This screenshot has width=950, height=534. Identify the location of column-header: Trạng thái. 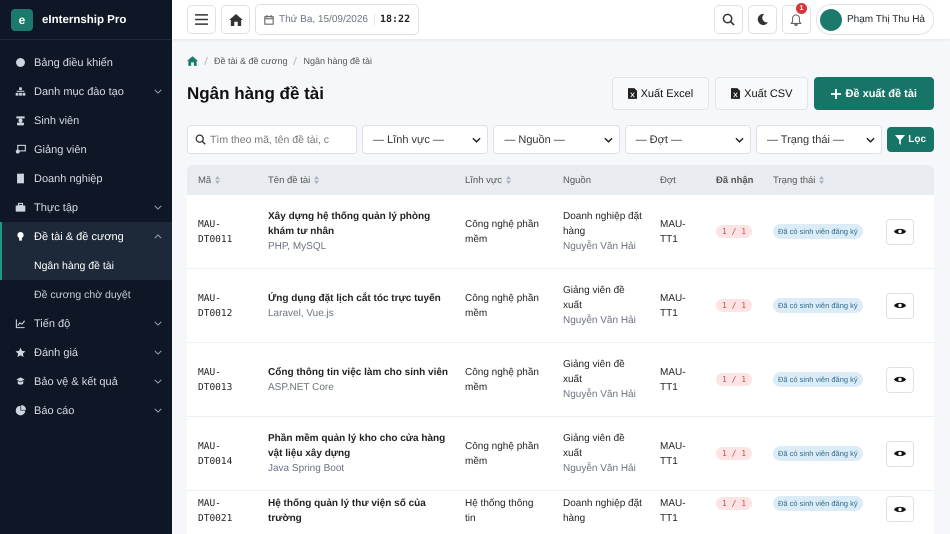
(798, 180).